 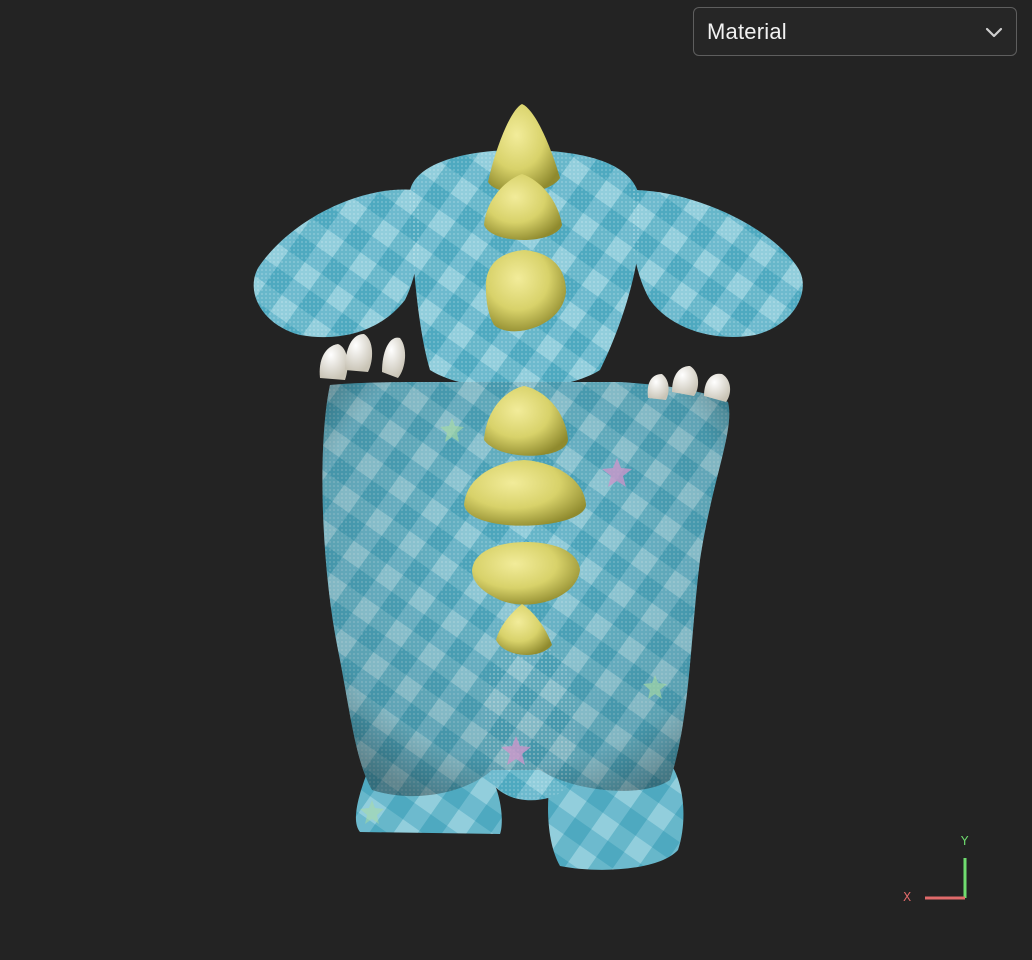 I want to click on axis-gizmo: Y X, so click(x=940, y=872).